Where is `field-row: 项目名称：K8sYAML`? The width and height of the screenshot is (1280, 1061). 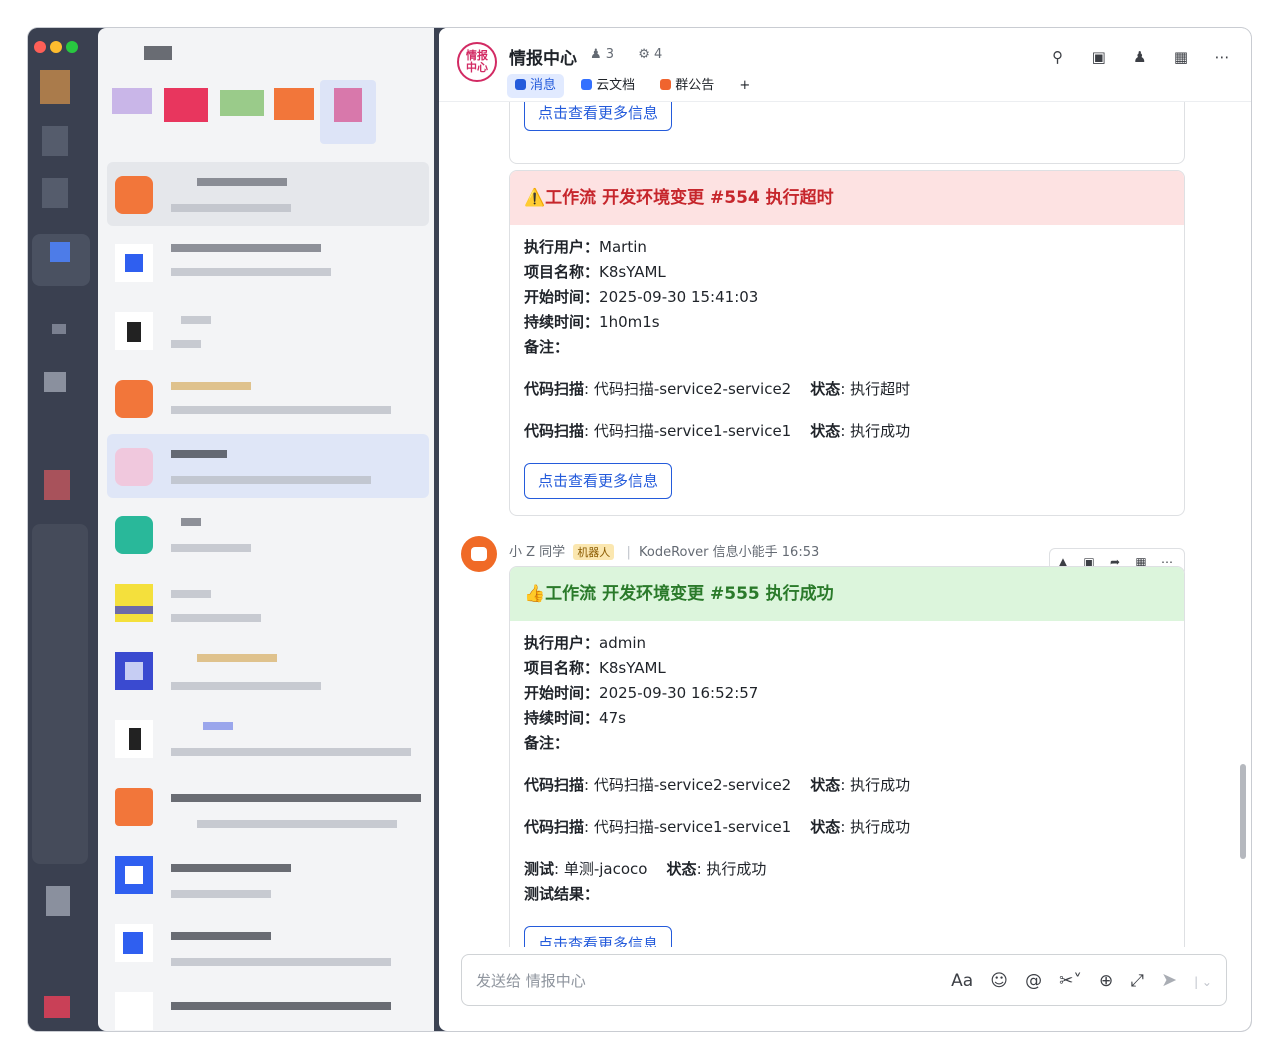 field-row: 项目名称：K8sYAML is located at coordinates (847, 272).